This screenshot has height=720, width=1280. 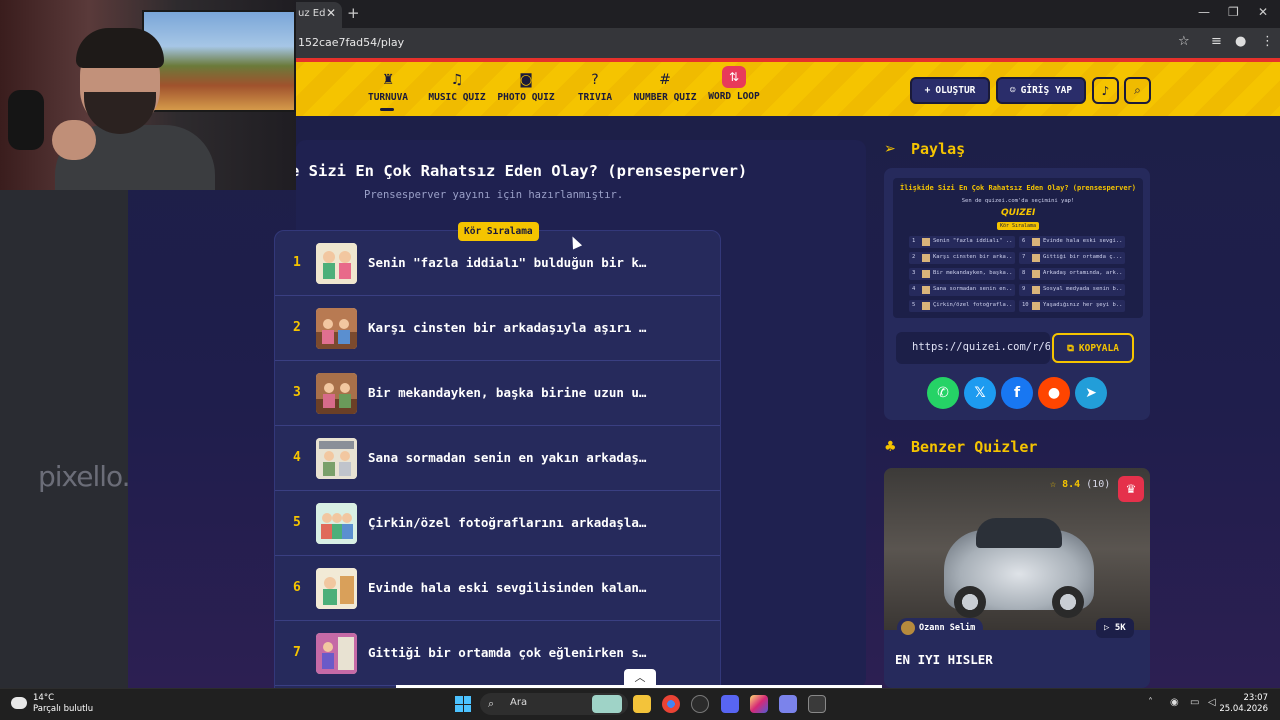 I want to click on bell-icon: ♪, so click(x=1105, y=90).